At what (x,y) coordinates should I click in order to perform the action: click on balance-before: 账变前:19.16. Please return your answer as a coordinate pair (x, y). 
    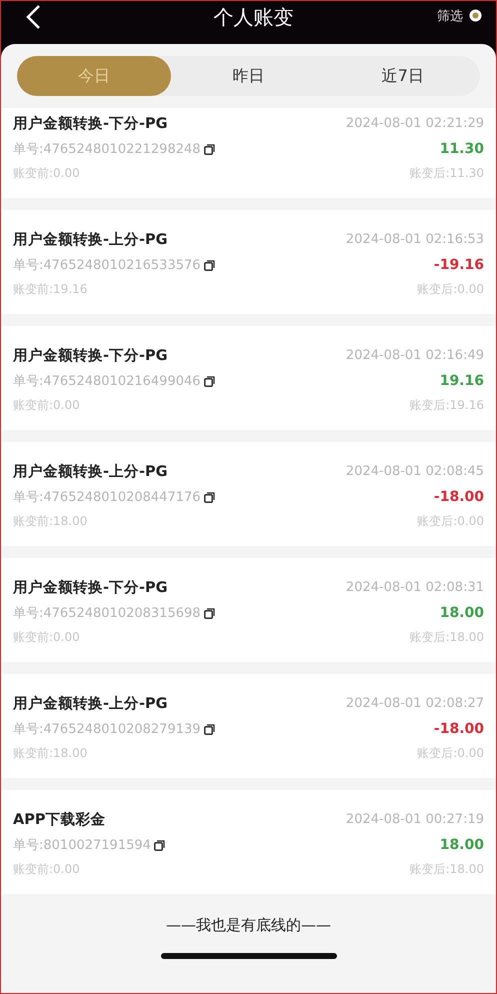
    Looking at the image, I should click on (50, 289).